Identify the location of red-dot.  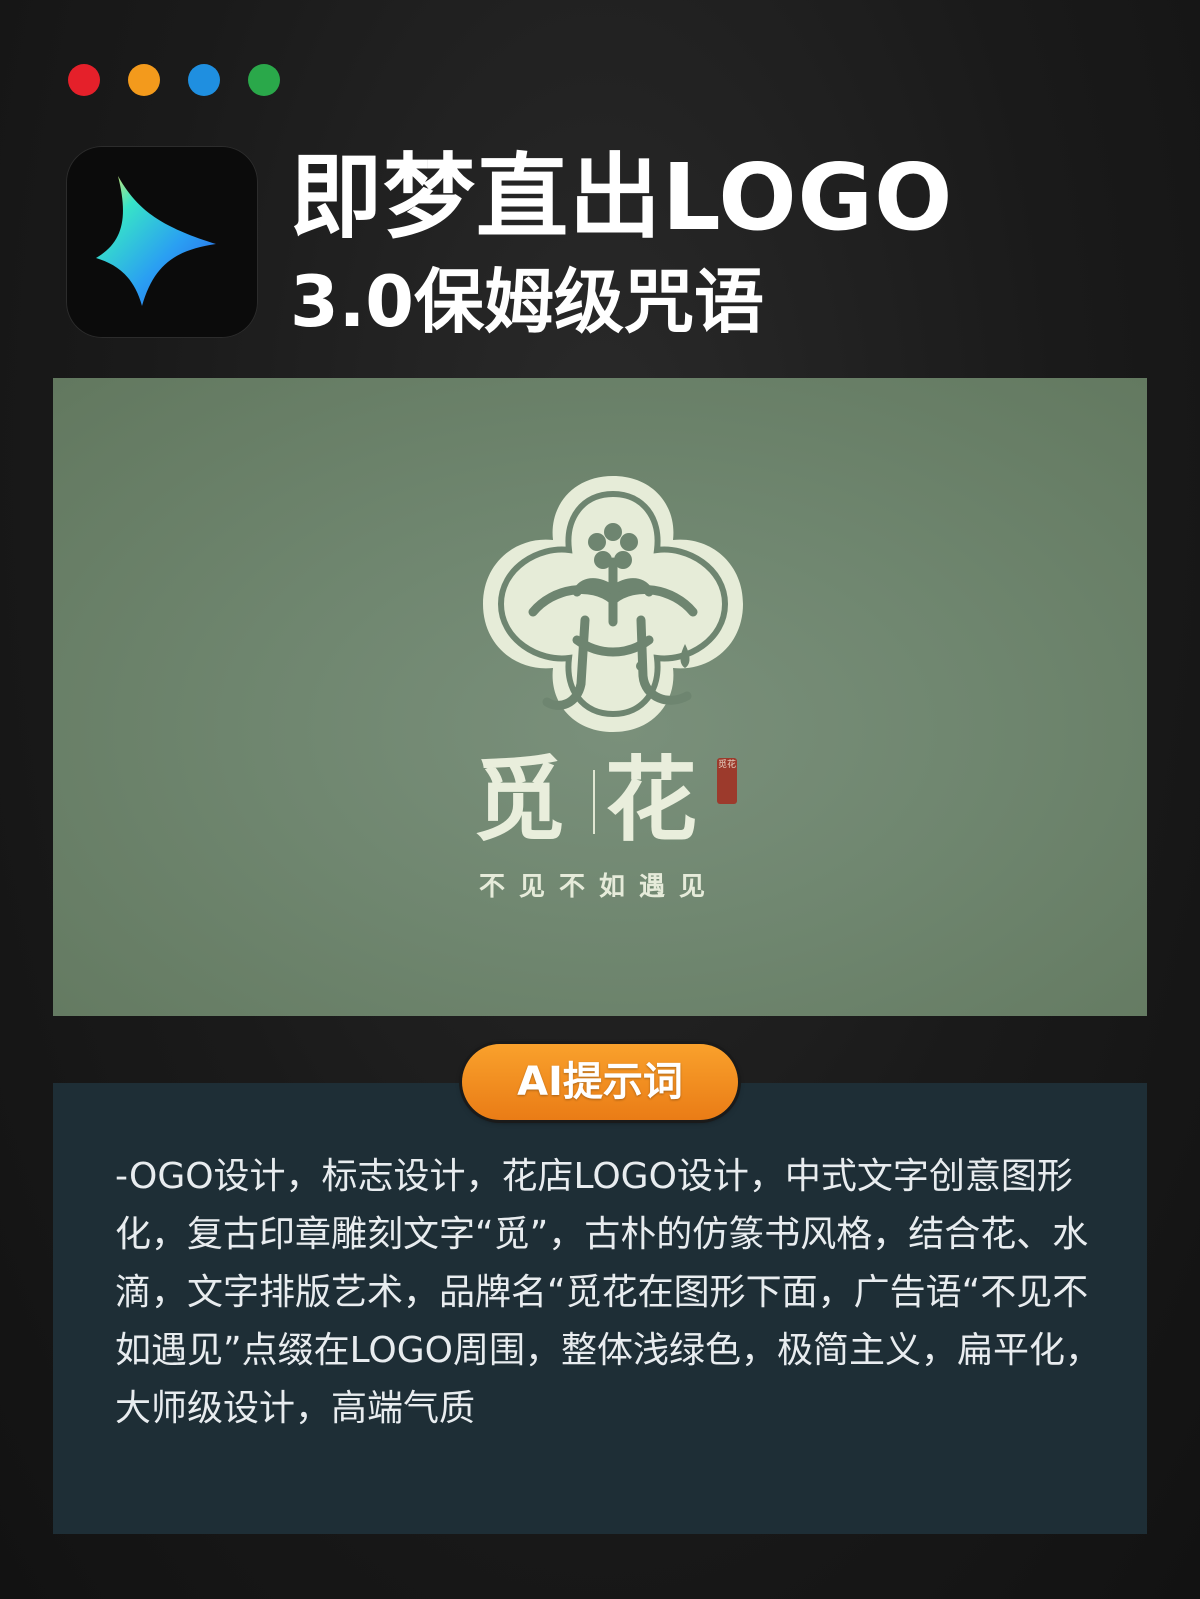
(84, 80).